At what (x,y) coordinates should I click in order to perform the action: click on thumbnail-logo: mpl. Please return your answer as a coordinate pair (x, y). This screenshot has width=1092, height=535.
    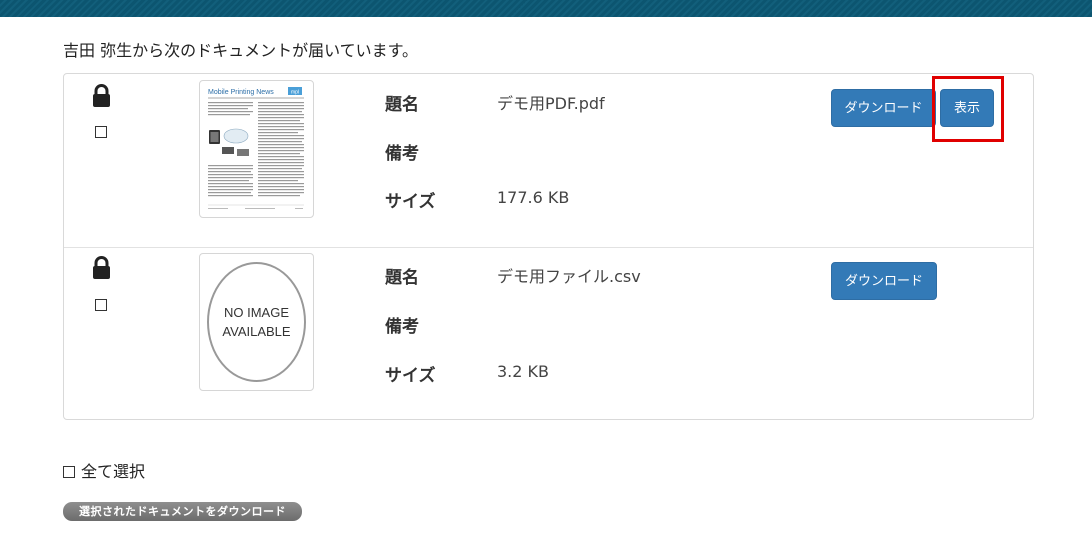
    Looking at the image, I should click on (295, 93).